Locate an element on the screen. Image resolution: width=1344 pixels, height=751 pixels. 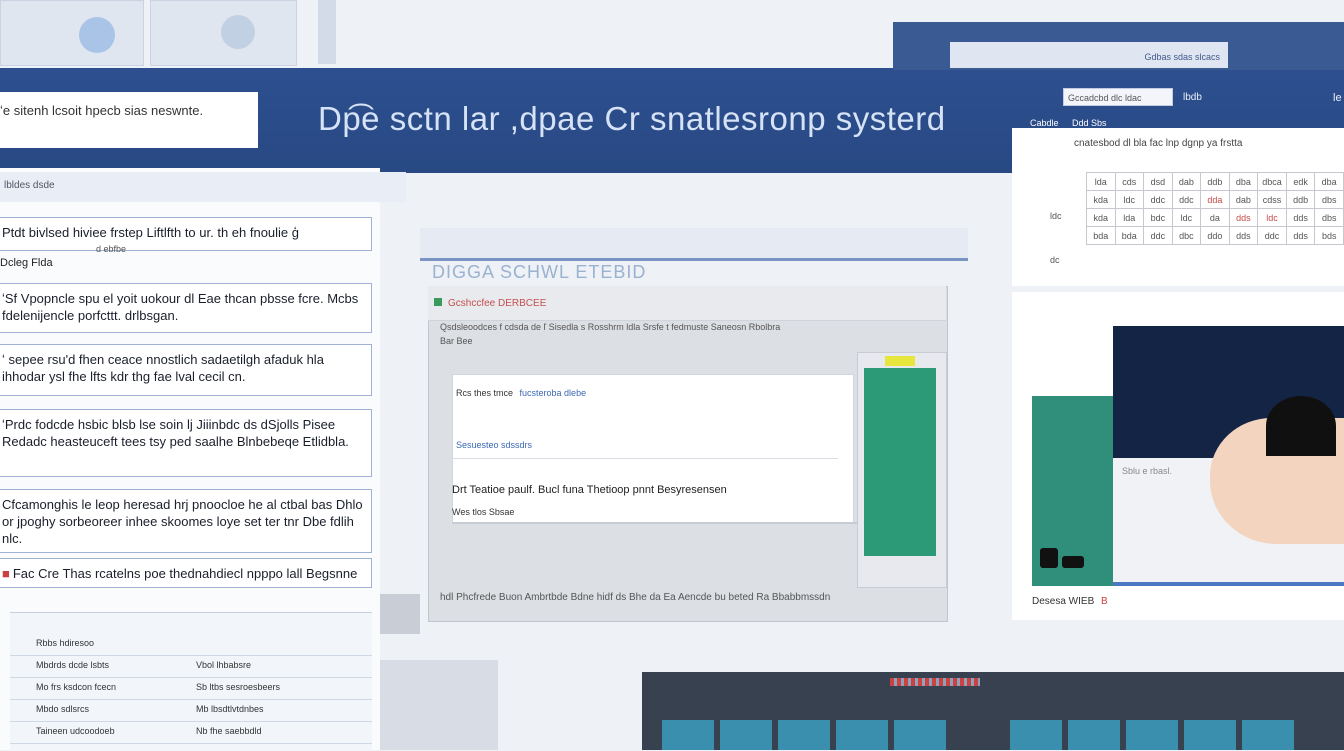
center-title: DIGGA SCHWL ETEBID is located at coordinates (539, 272).